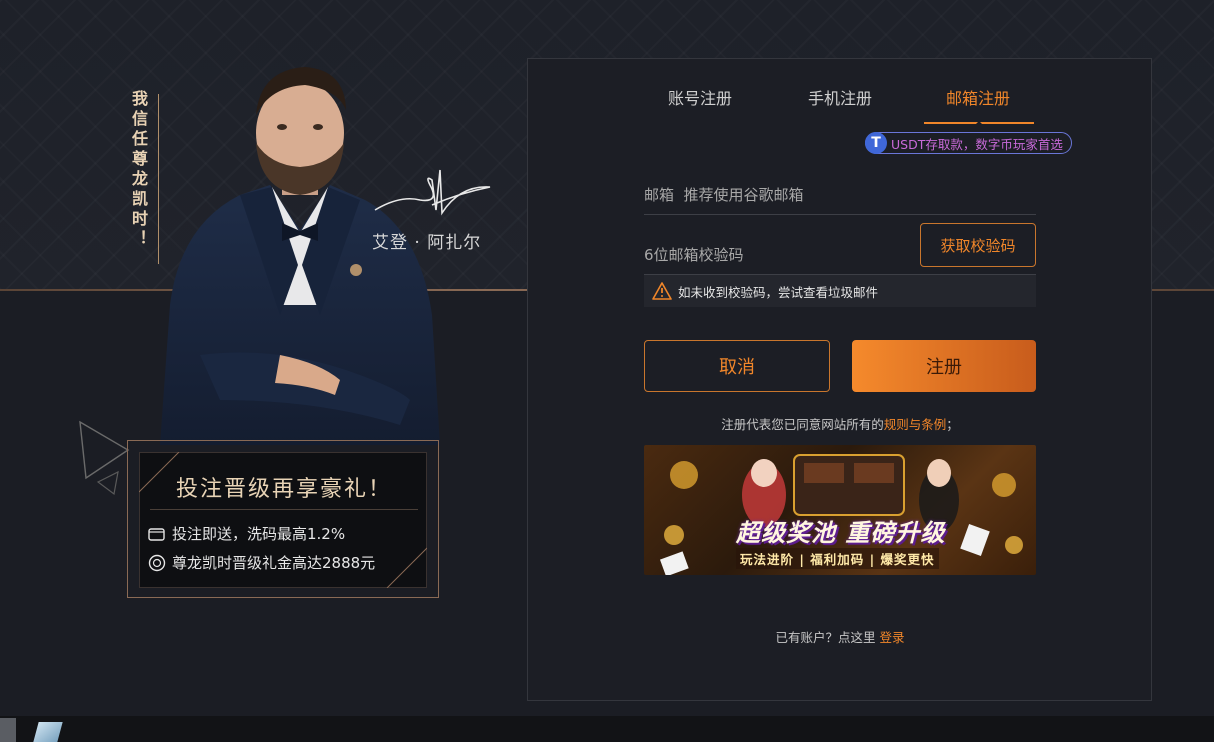 The height and width of the screenshot is (742, 1214). What do you see at coordinates (944, 366) in the screenshot?
I see `register-button: 注册` at bounding box center [944, 366].